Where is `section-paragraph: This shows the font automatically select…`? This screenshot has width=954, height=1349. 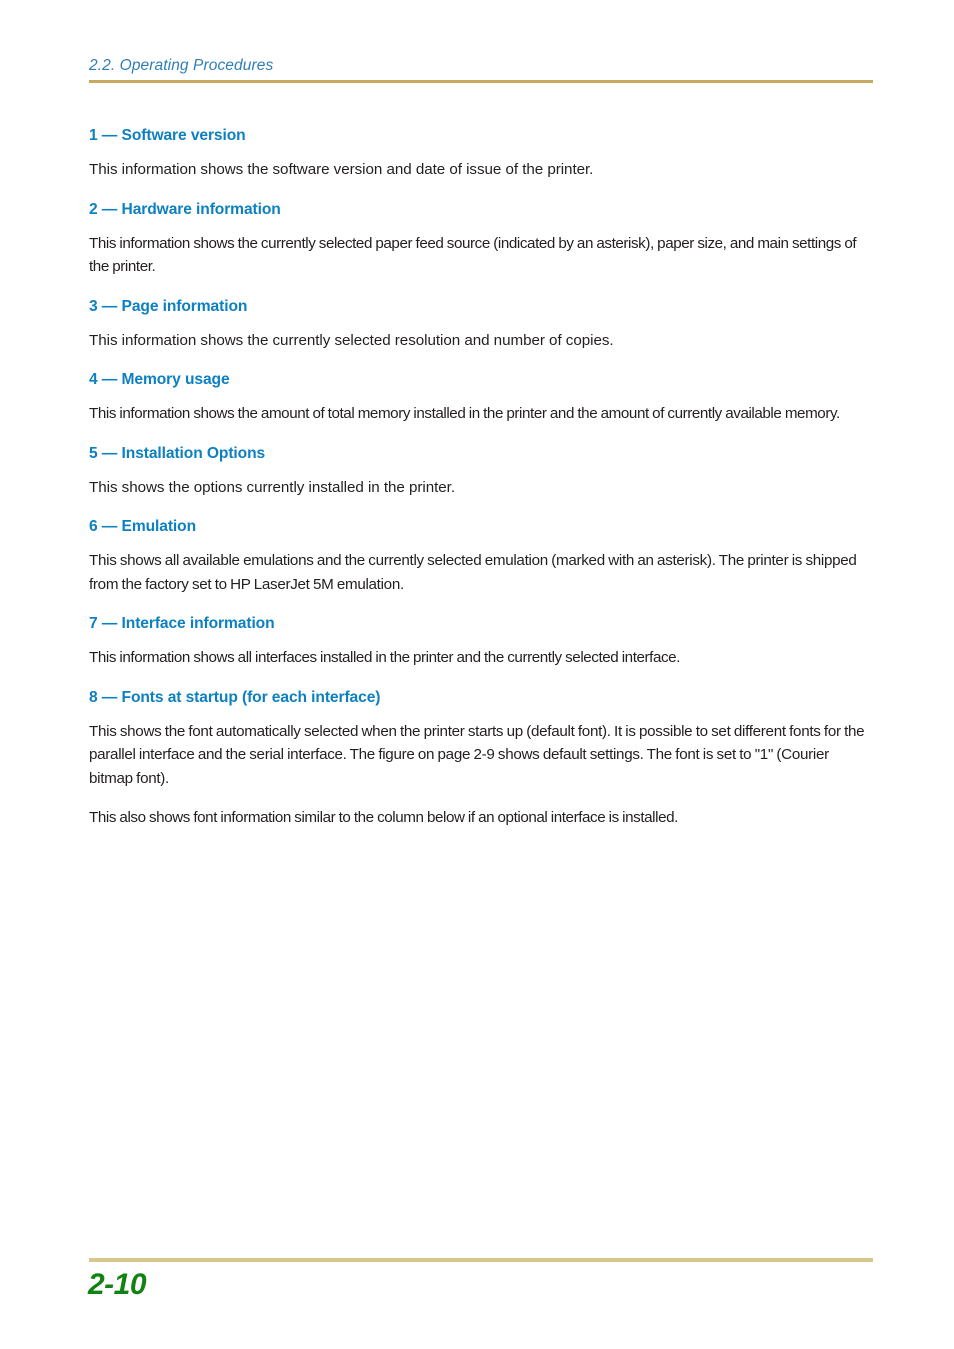
section-paragraph: This shows the font automatically select… is located at coordinates (477, 754).